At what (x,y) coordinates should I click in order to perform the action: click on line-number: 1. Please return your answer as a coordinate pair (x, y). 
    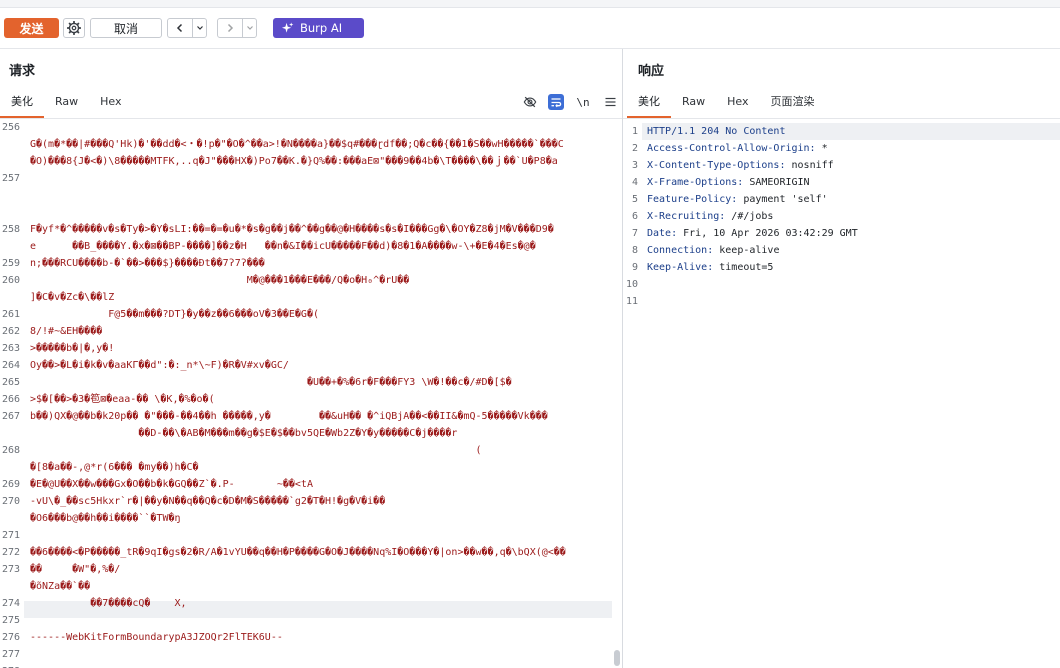
    Looking at the image, I should click on (634, 131).